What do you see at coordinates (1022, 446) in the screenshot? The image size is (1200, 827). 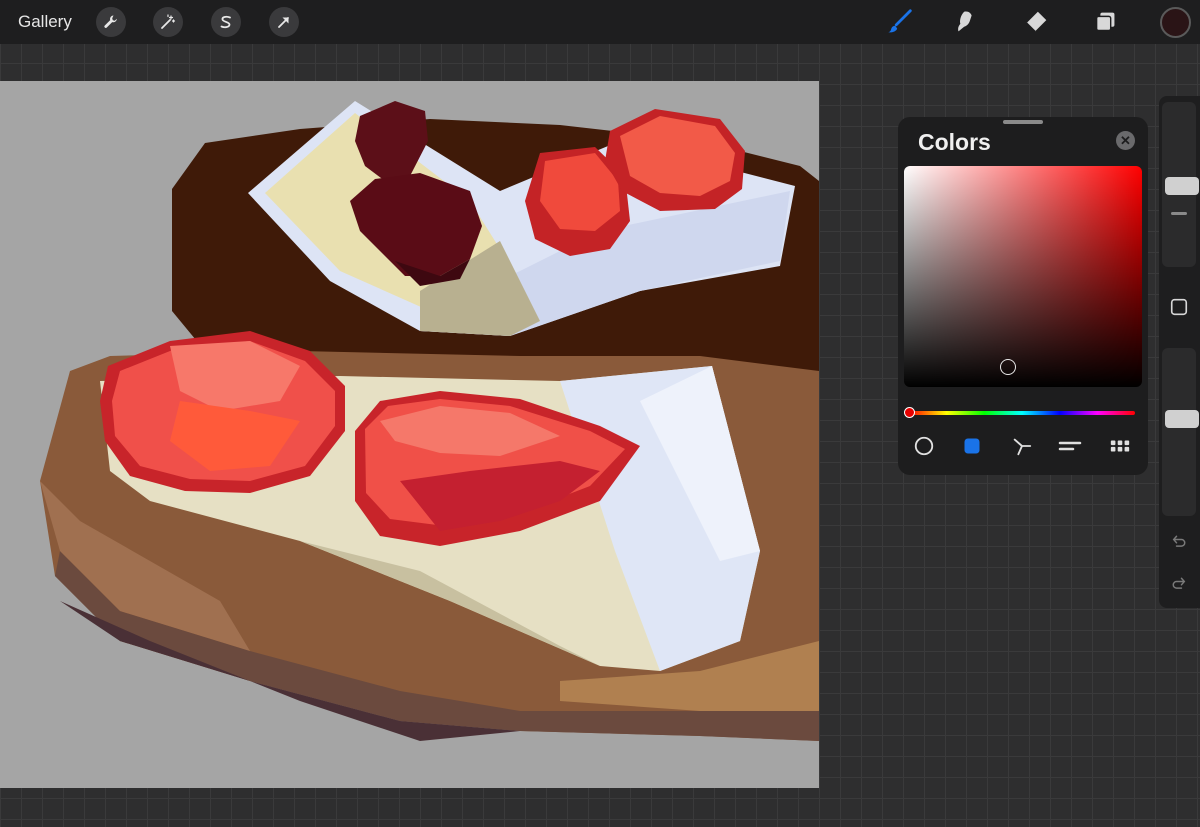 I see `harmony-mode-icon` at bounding box center [1022, 446].